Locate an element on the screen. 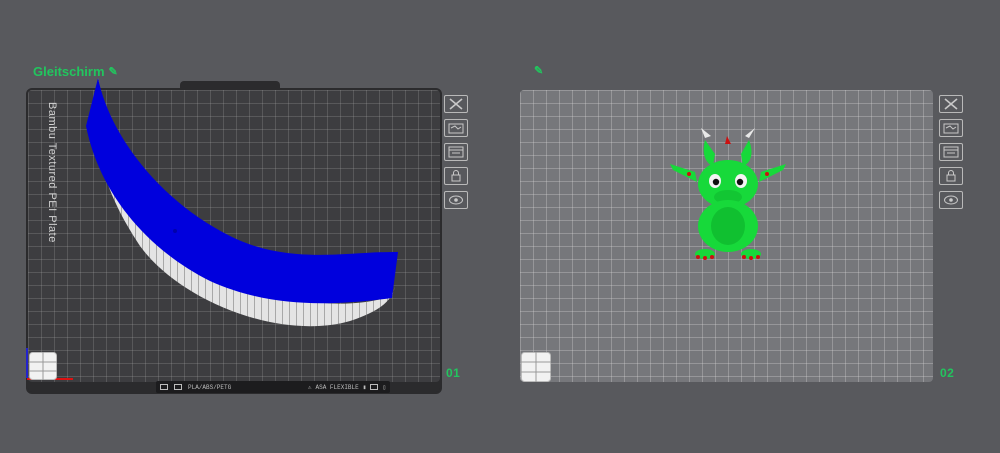 This screenshot has width=1000, height=453. screen-icon is located at coordinates (374, 387).